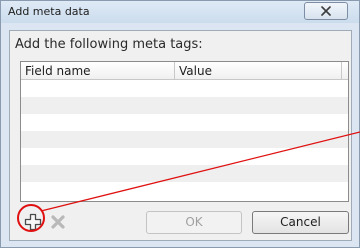  What do you see at coordinates (109, 44) in the screenshot?
I see `prompt-label: Add the following meta tags:` at bounding box center [109, 44].